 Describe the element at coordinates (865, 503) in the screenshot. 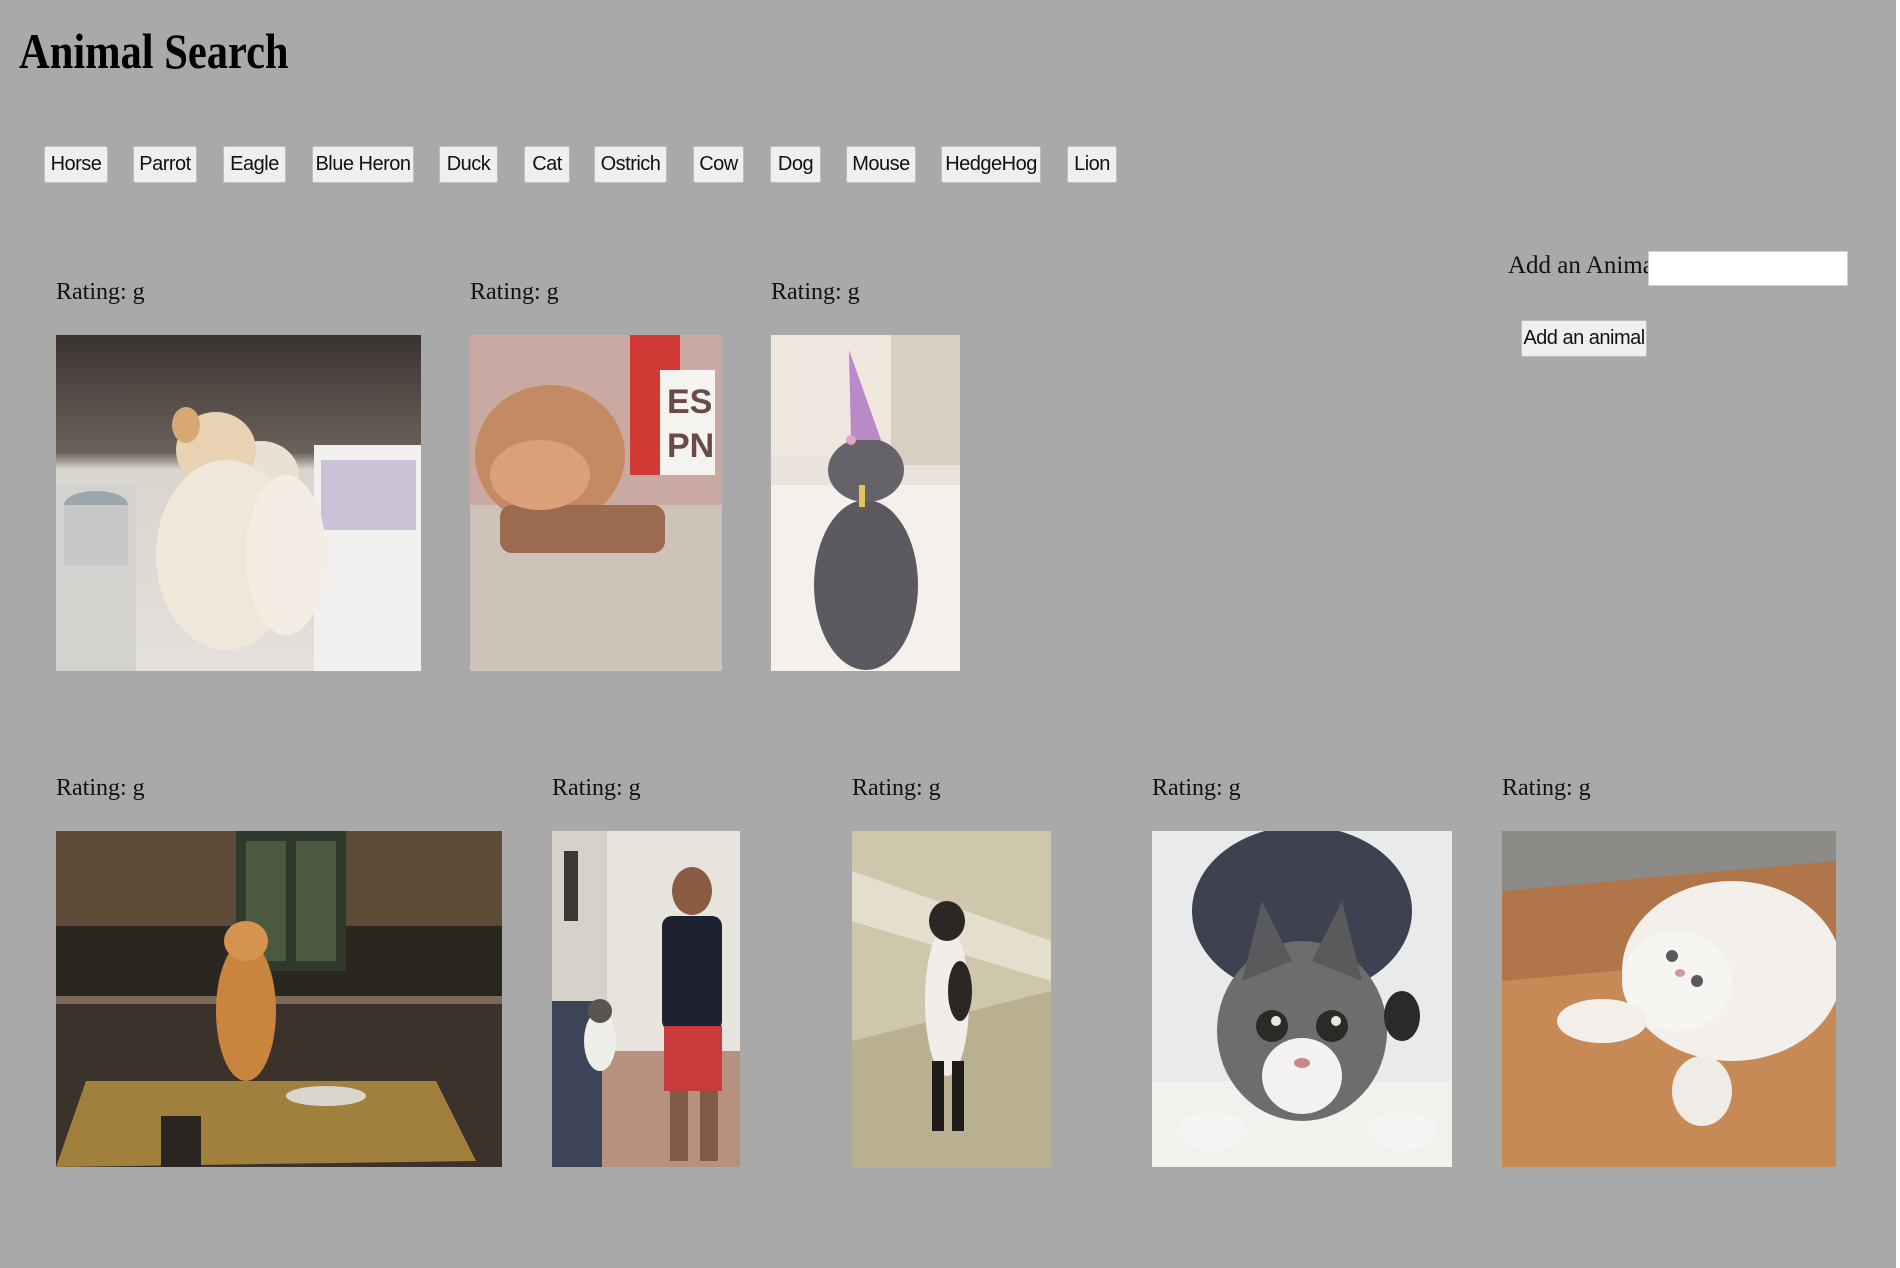

I see `animal-gif-cat-party-hat` at that location.